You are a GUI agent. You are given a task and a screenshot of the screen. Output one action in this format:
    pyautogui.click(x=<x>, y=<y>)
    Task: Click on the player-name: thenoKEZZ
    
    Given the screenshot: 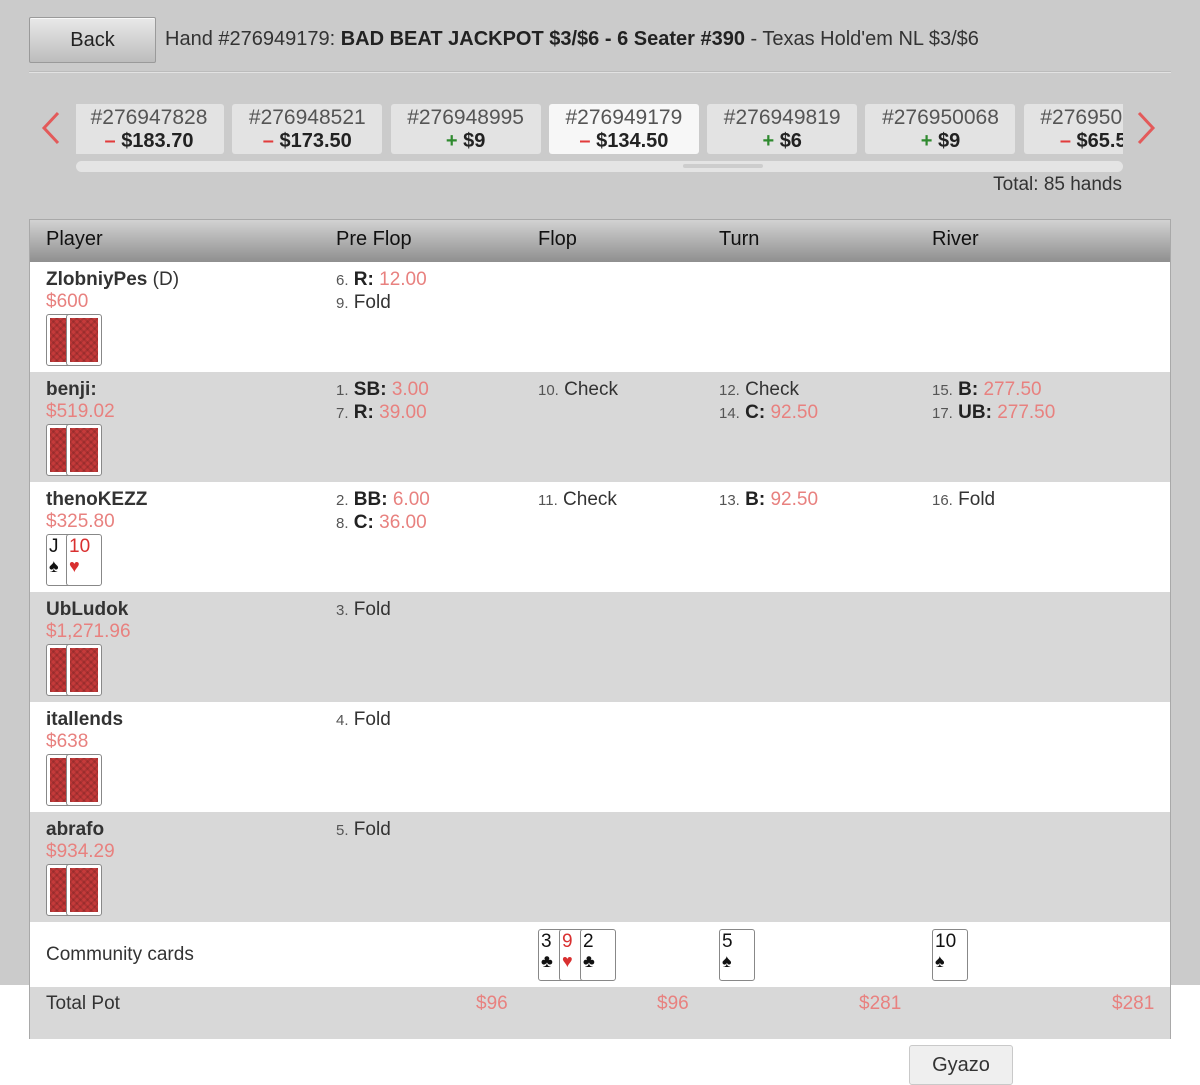 What is the action you would take?
    pyautogui.click(x=96, y=500)
    